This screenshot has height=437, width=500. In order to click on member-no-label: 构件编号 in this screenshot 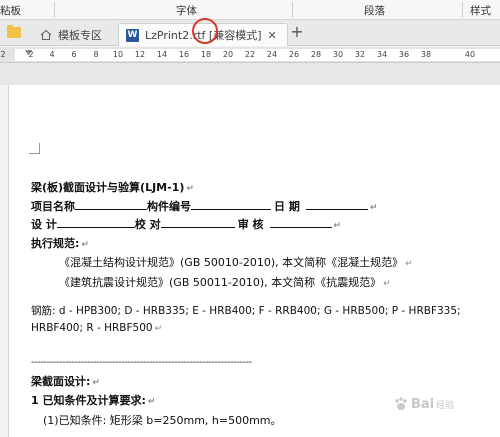, I will do `click(169, 206)`.